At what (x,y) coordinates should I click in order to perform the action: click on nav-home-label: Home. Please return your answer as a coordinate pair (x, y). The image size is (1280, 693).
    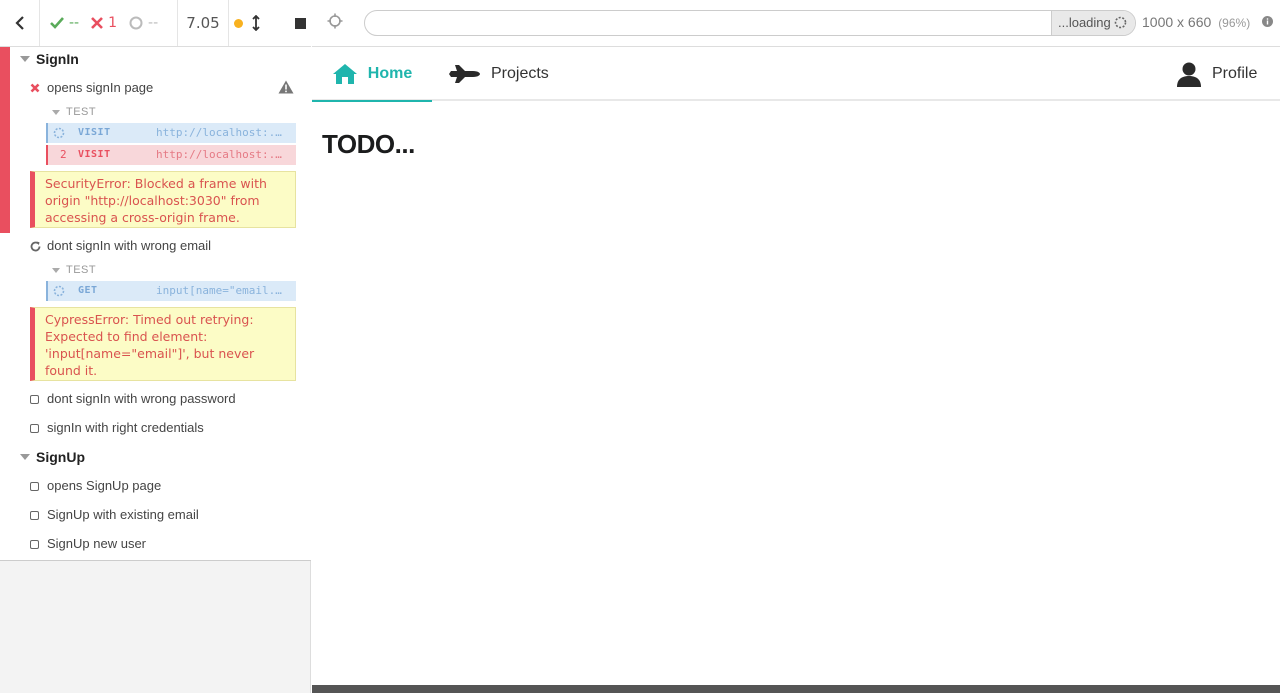
    Looking at the image, I should click on (390, 73).